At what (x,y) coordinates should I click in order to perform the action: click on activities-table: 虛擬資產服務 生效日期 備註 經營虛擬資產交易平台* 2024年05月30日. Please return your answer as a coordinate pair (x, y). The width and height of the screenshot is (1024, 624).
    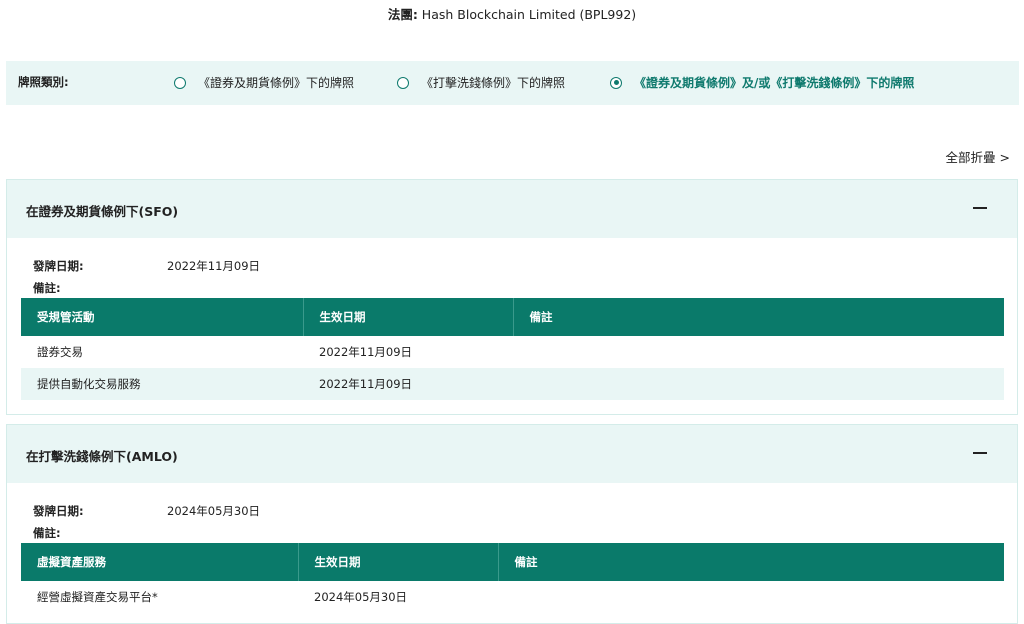
    Looking at the image, I should click on (512, 578).